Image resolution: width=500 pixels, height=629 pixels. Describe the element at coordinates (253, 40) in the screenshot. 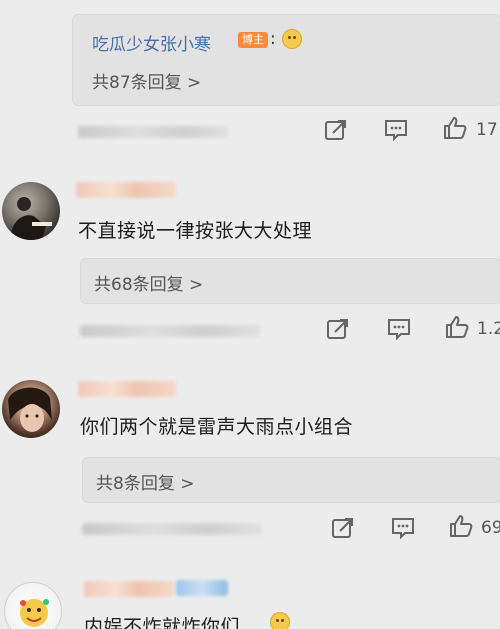

I see `blogger-badge: 博主` at that location.